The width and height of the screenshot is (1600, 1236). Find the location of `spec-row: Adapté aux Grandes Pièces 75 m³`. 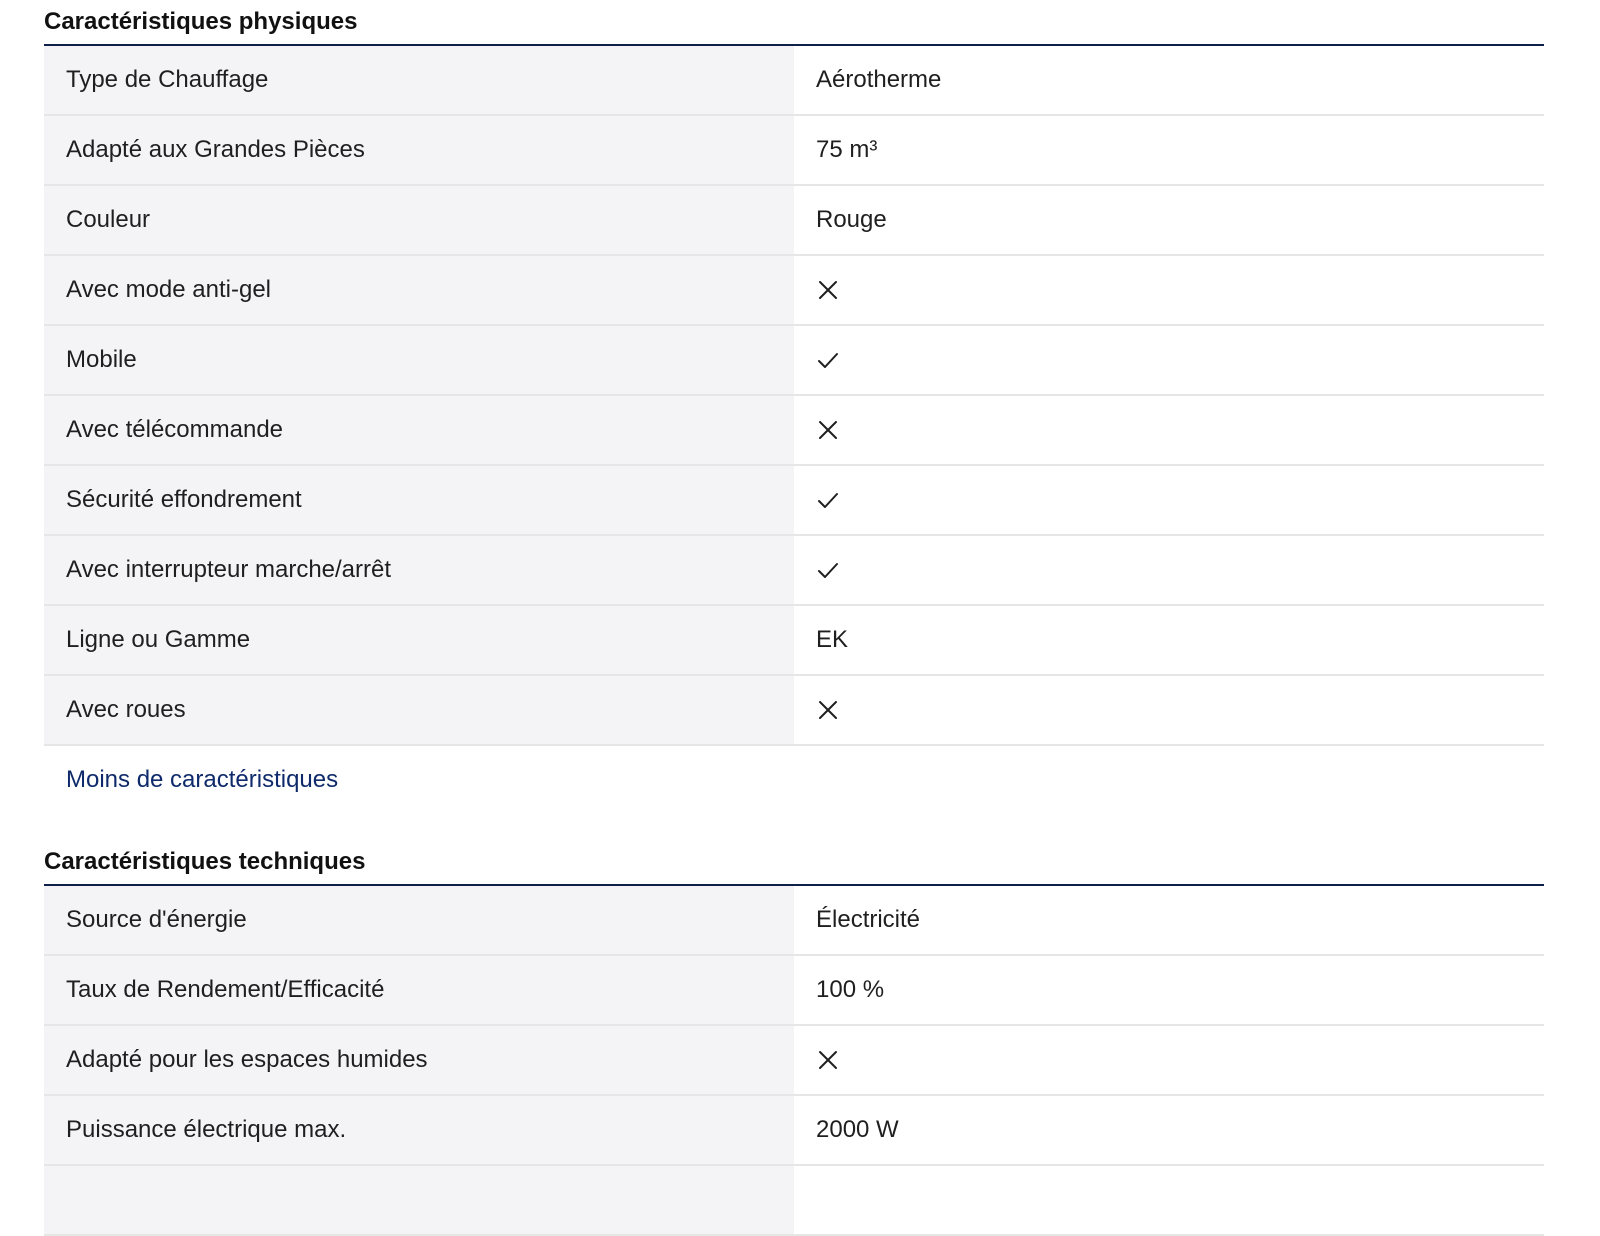

spec-row: Adapté aux Grandes Pièces 75 m³ is located at coordinates (794, 151).